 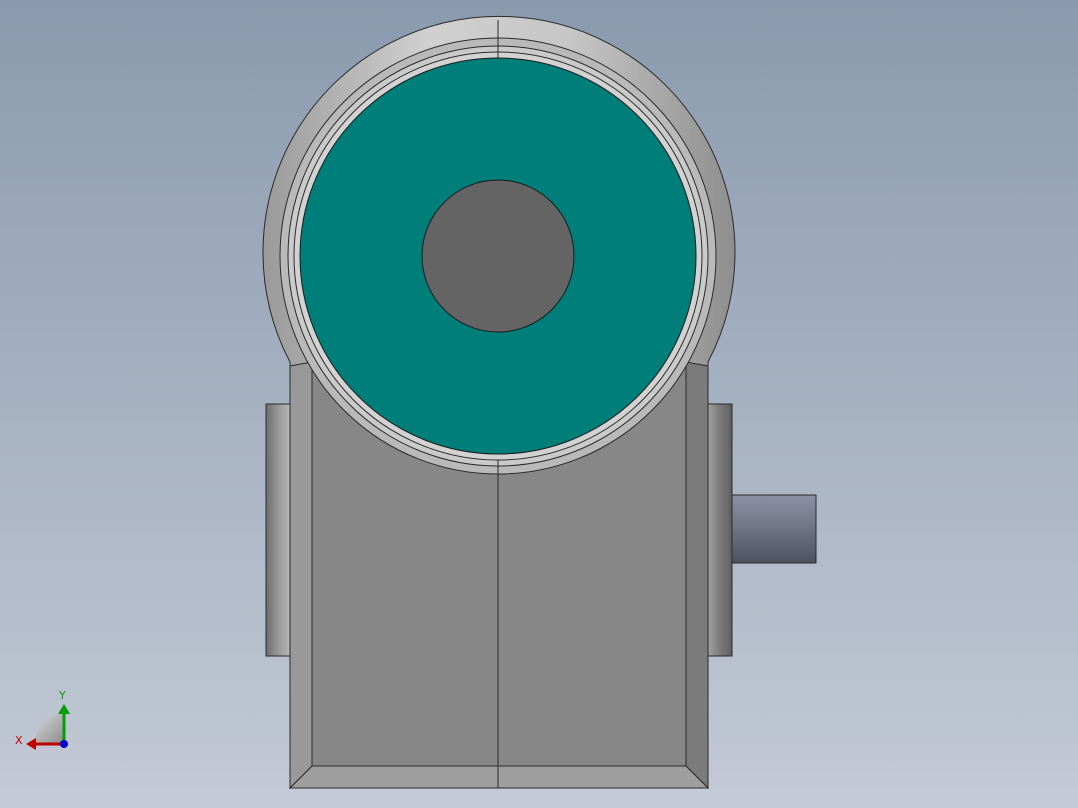 What do you see at coordinates (19, 740) in the screenshot?
I see `triad-x-label: X` at bounding box center [19, 740].